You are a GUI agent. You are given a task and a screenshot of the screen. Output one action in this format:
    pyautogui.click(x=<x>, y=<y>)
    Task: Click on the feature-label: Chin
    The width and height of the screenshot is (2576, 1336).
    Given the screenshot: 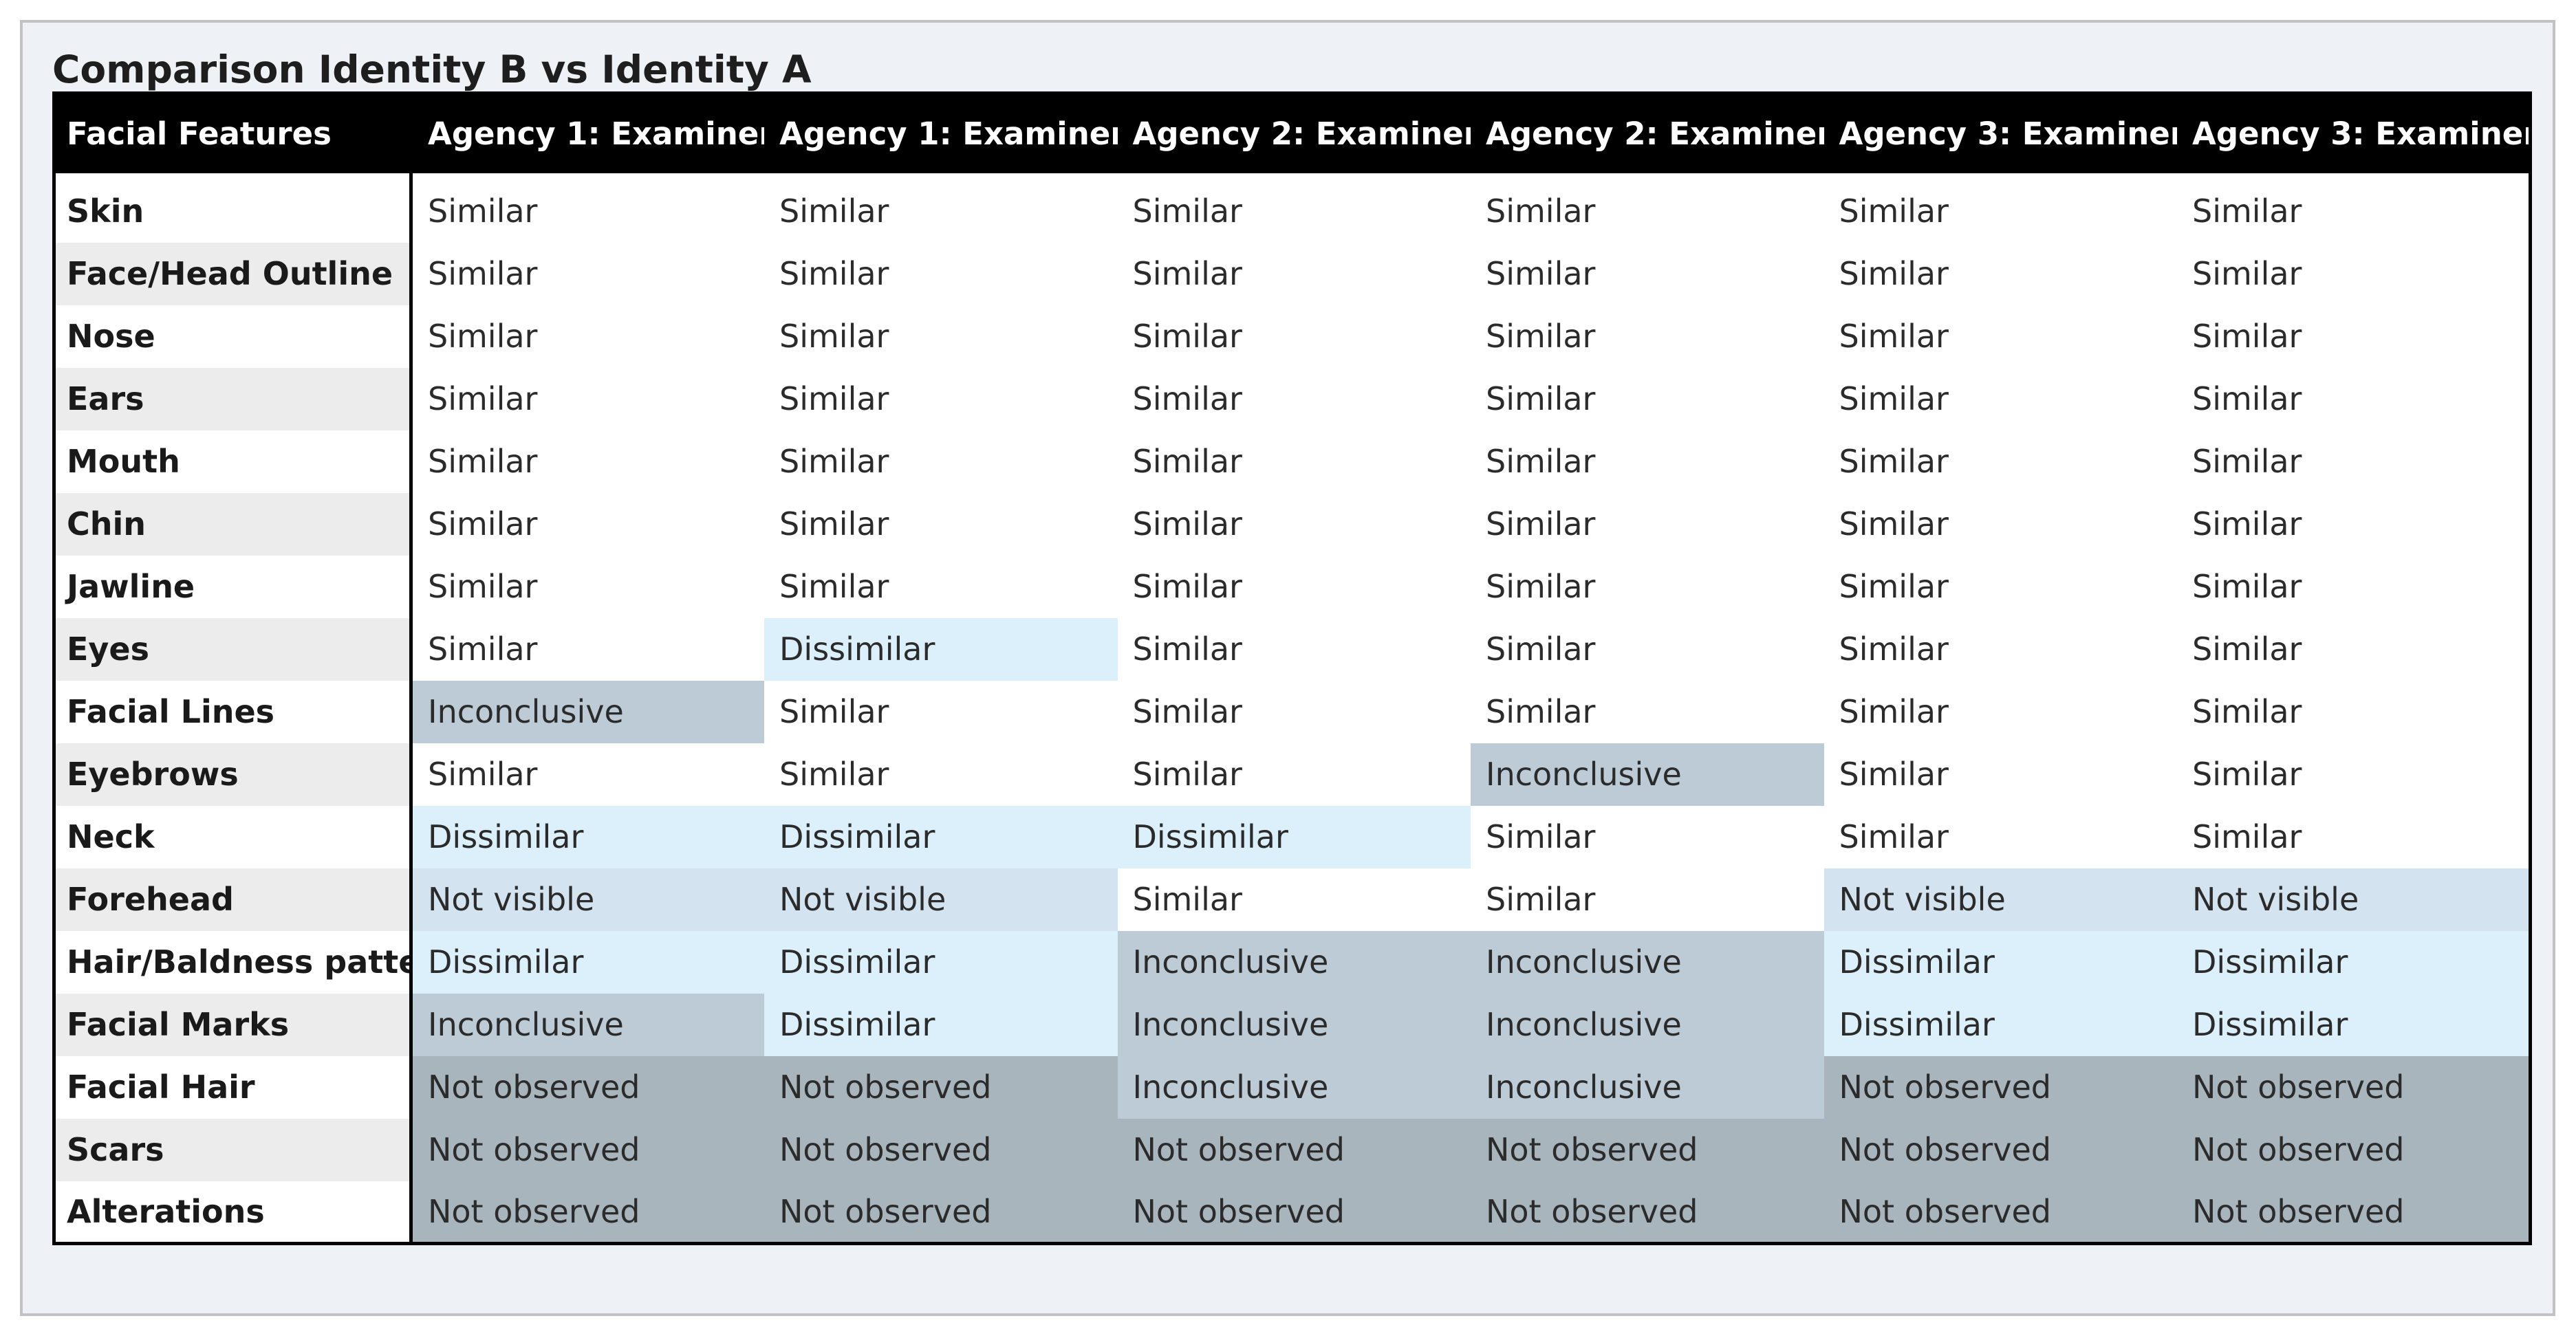 What is the action you would take?
    pyautogui.click(x=234, y=524)
    